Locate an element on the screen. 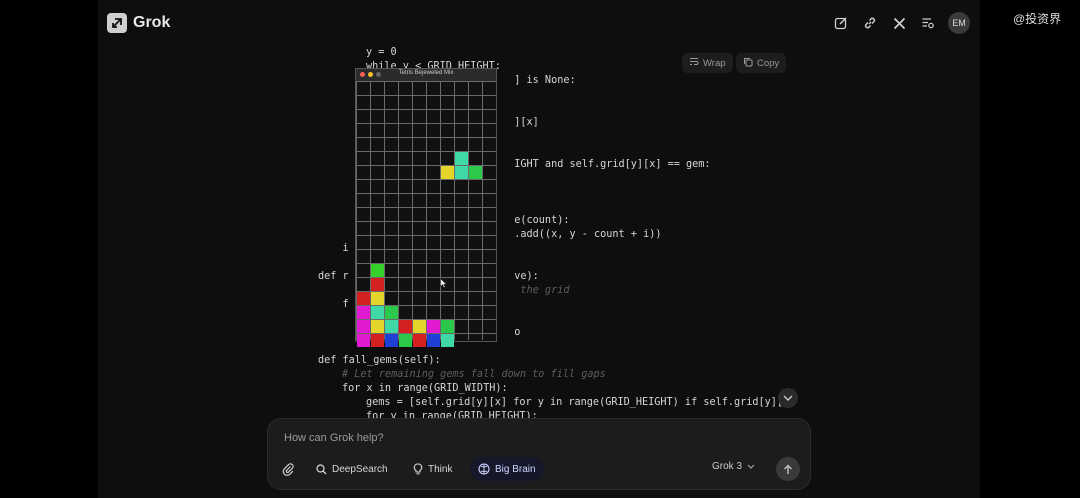 The width and height of the screenshot is (1080, 498). edit-icon is located at coordinates (841, 23).